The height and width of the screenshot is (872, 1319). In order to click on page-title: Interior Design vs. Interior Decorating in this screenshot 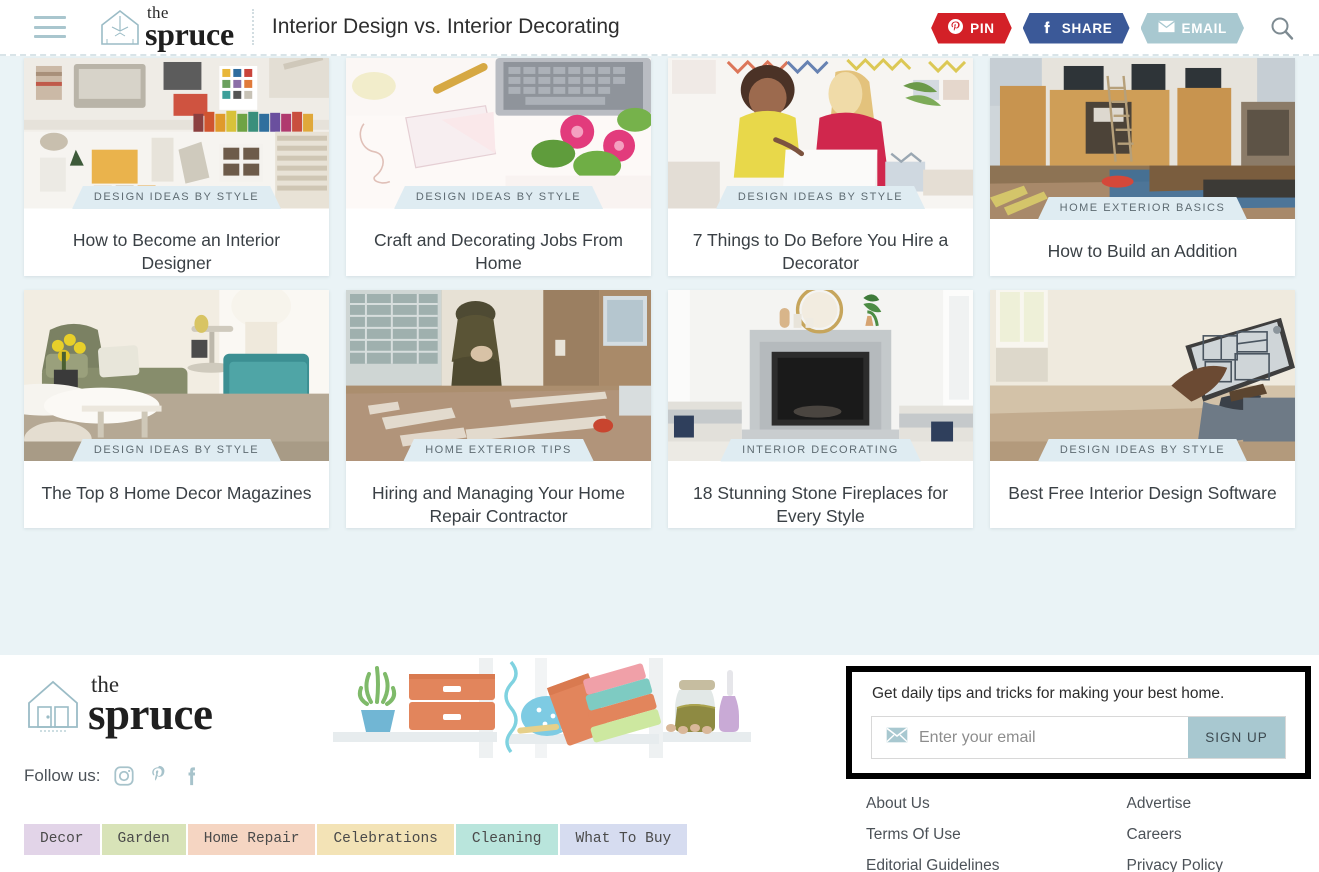, I will do `click(445, 26)`.